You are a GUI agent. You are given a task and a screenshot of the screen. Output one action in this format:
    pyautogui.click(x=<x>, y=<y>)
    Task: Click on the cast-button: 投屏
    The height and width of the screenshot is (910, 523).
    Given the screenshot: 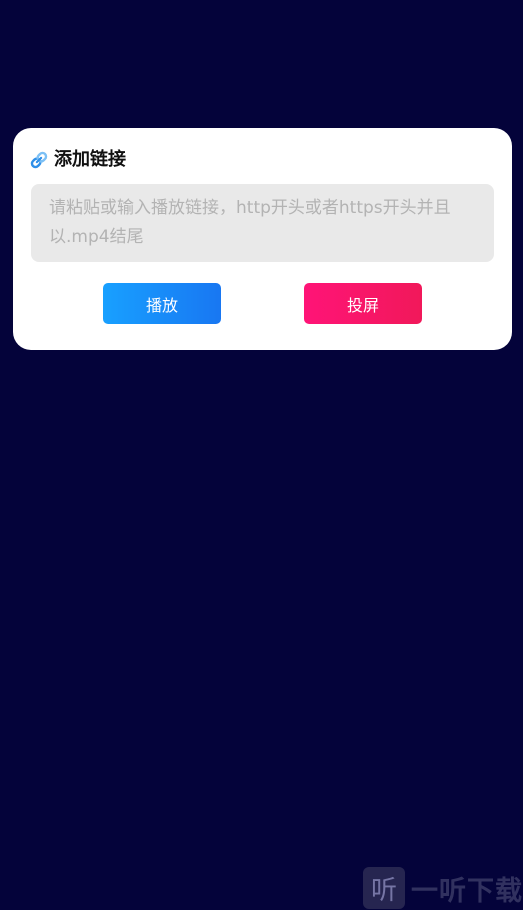 What is the action you would take?
    pyautogui.click(x=363, y=303)
    